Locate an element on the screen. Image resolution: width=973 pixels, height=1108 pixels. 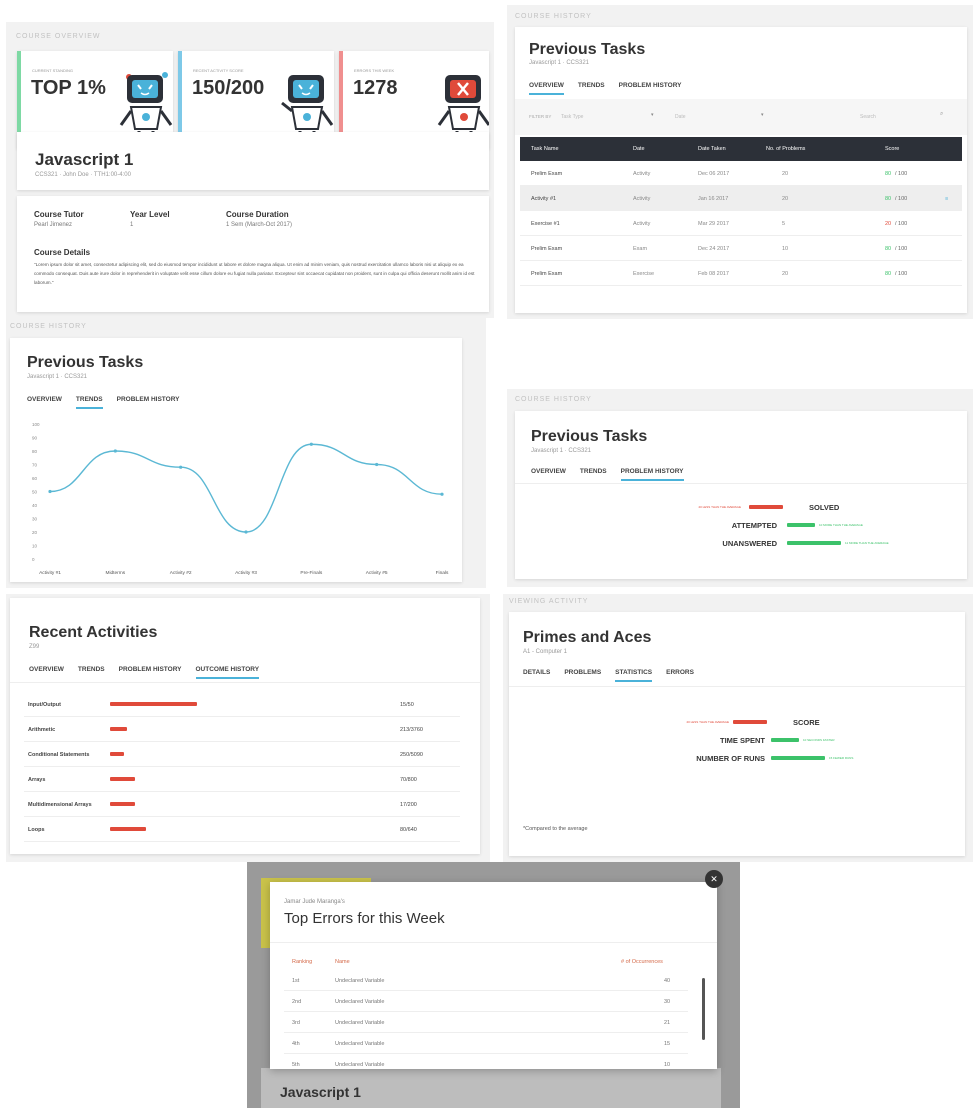
y-tick-label: 40 is located at coordinates (35, 505).